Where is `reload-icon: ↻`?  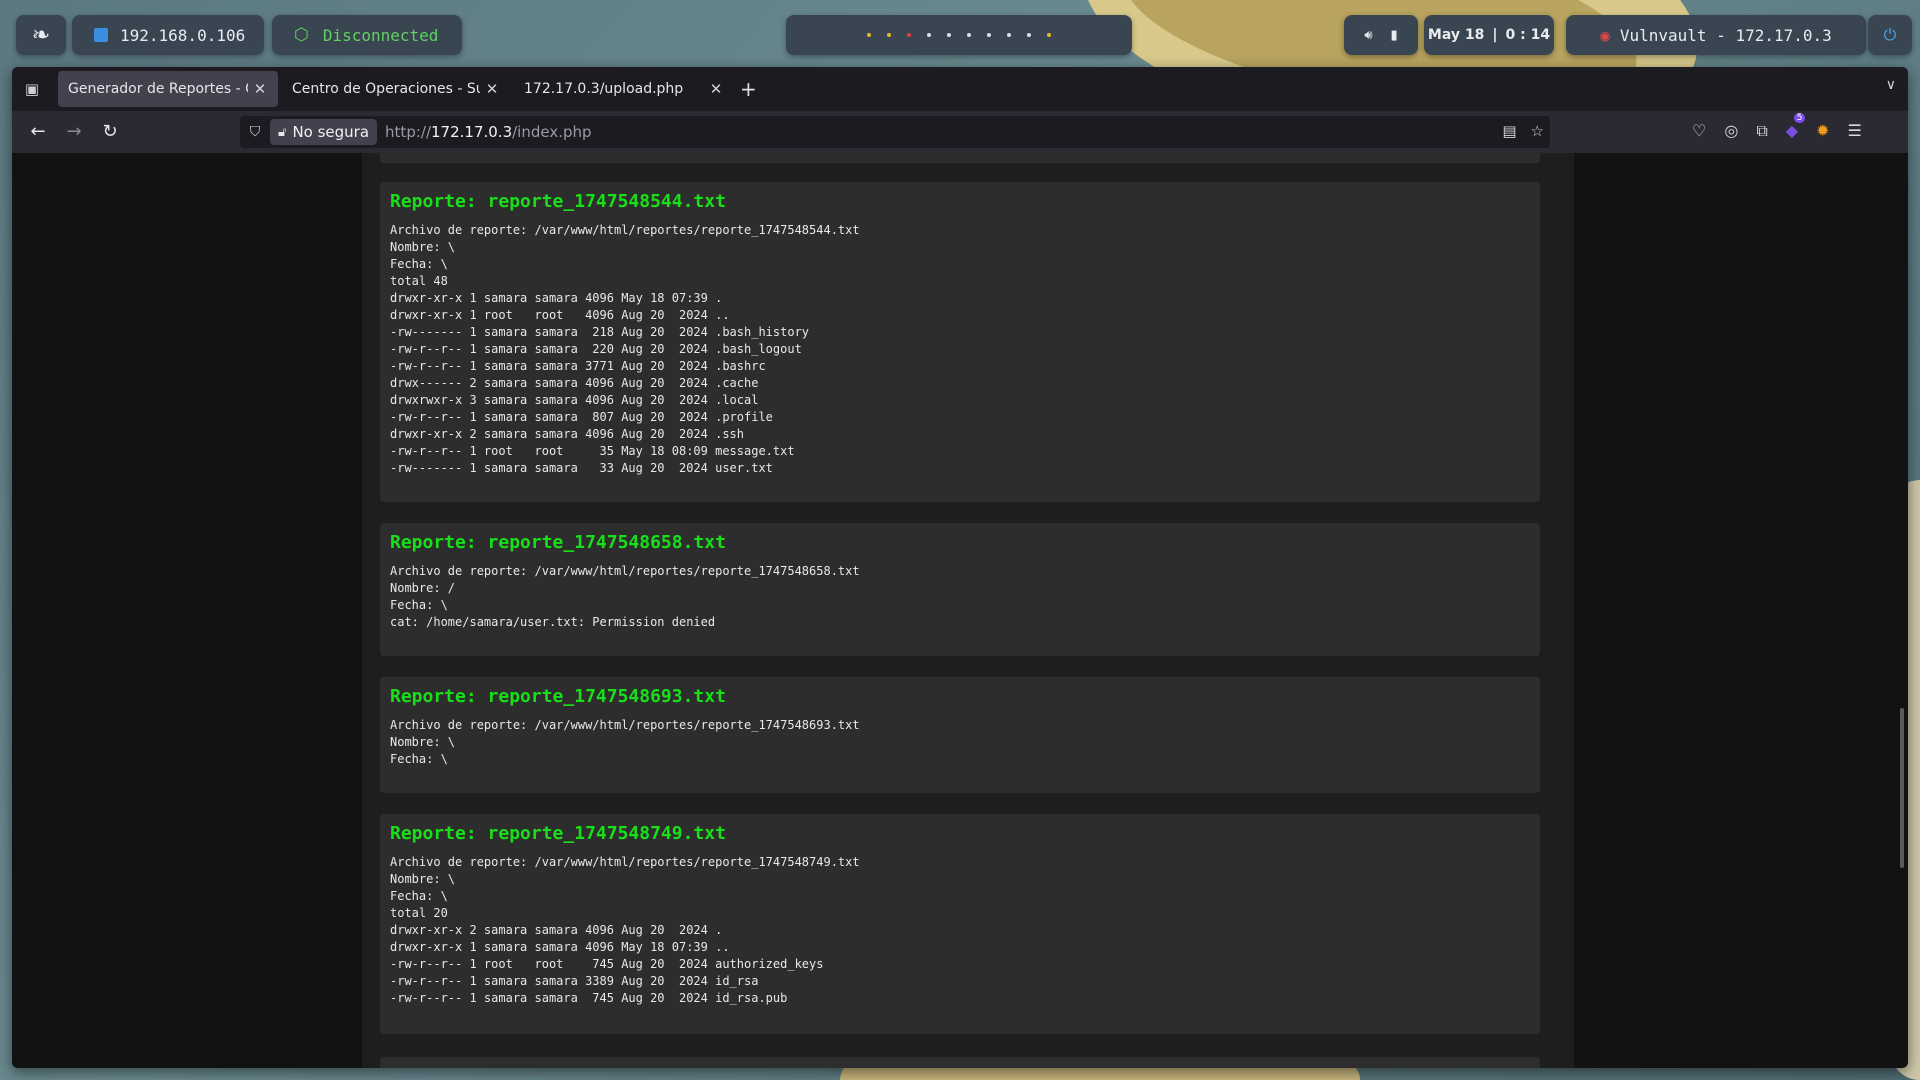 reload-icon: ↻ is located at coordinates (110, 131).